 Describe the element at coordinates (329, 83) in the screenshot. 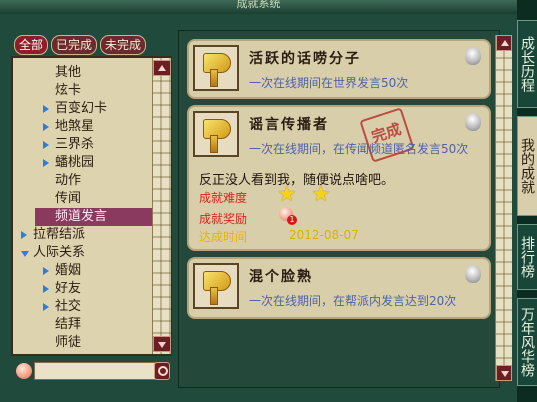

I see `achievement-desc: 一次在线期间在世界发言50次` at that location.